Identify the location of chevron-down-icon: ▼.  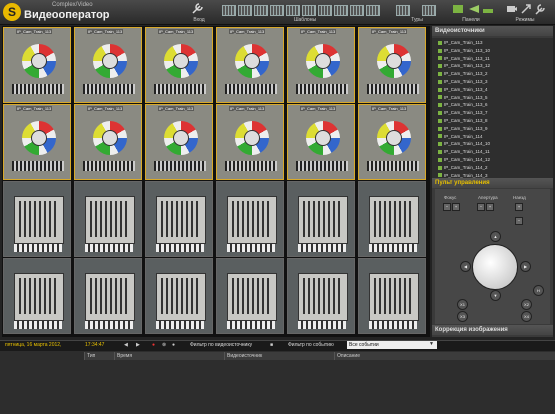
(431, 344).